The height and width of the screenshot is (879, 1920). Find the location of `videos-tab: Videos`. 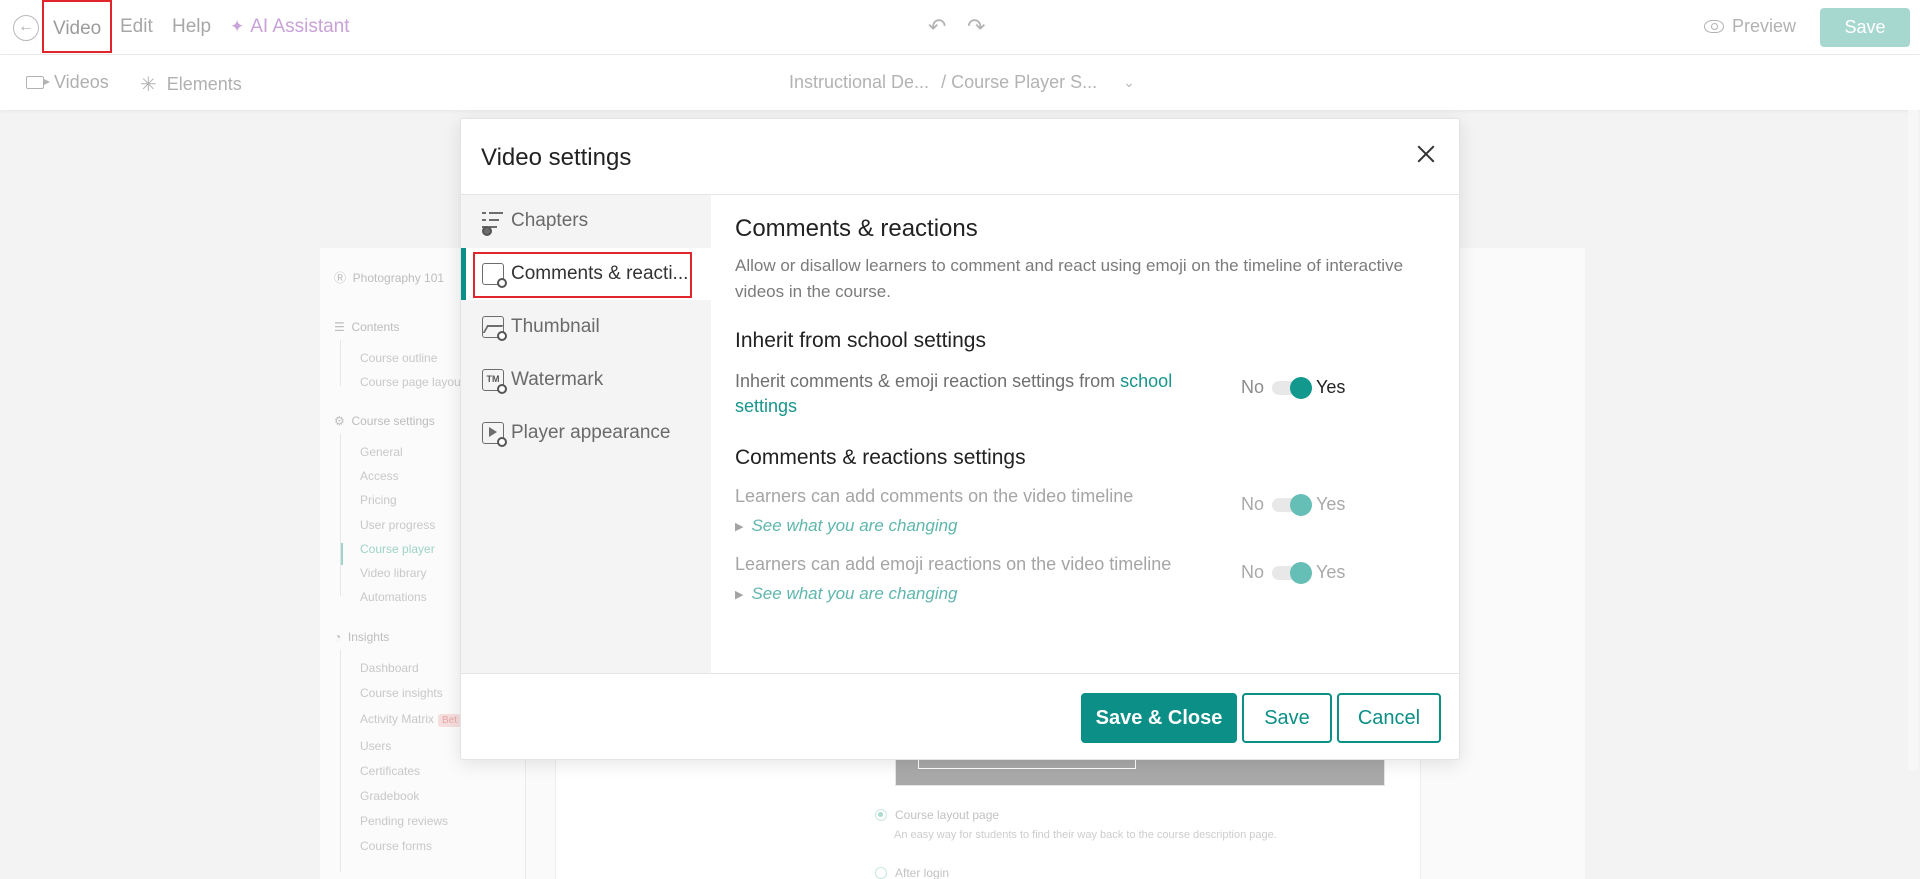

videos-tab: Videos is located at coordinates (67, 82).